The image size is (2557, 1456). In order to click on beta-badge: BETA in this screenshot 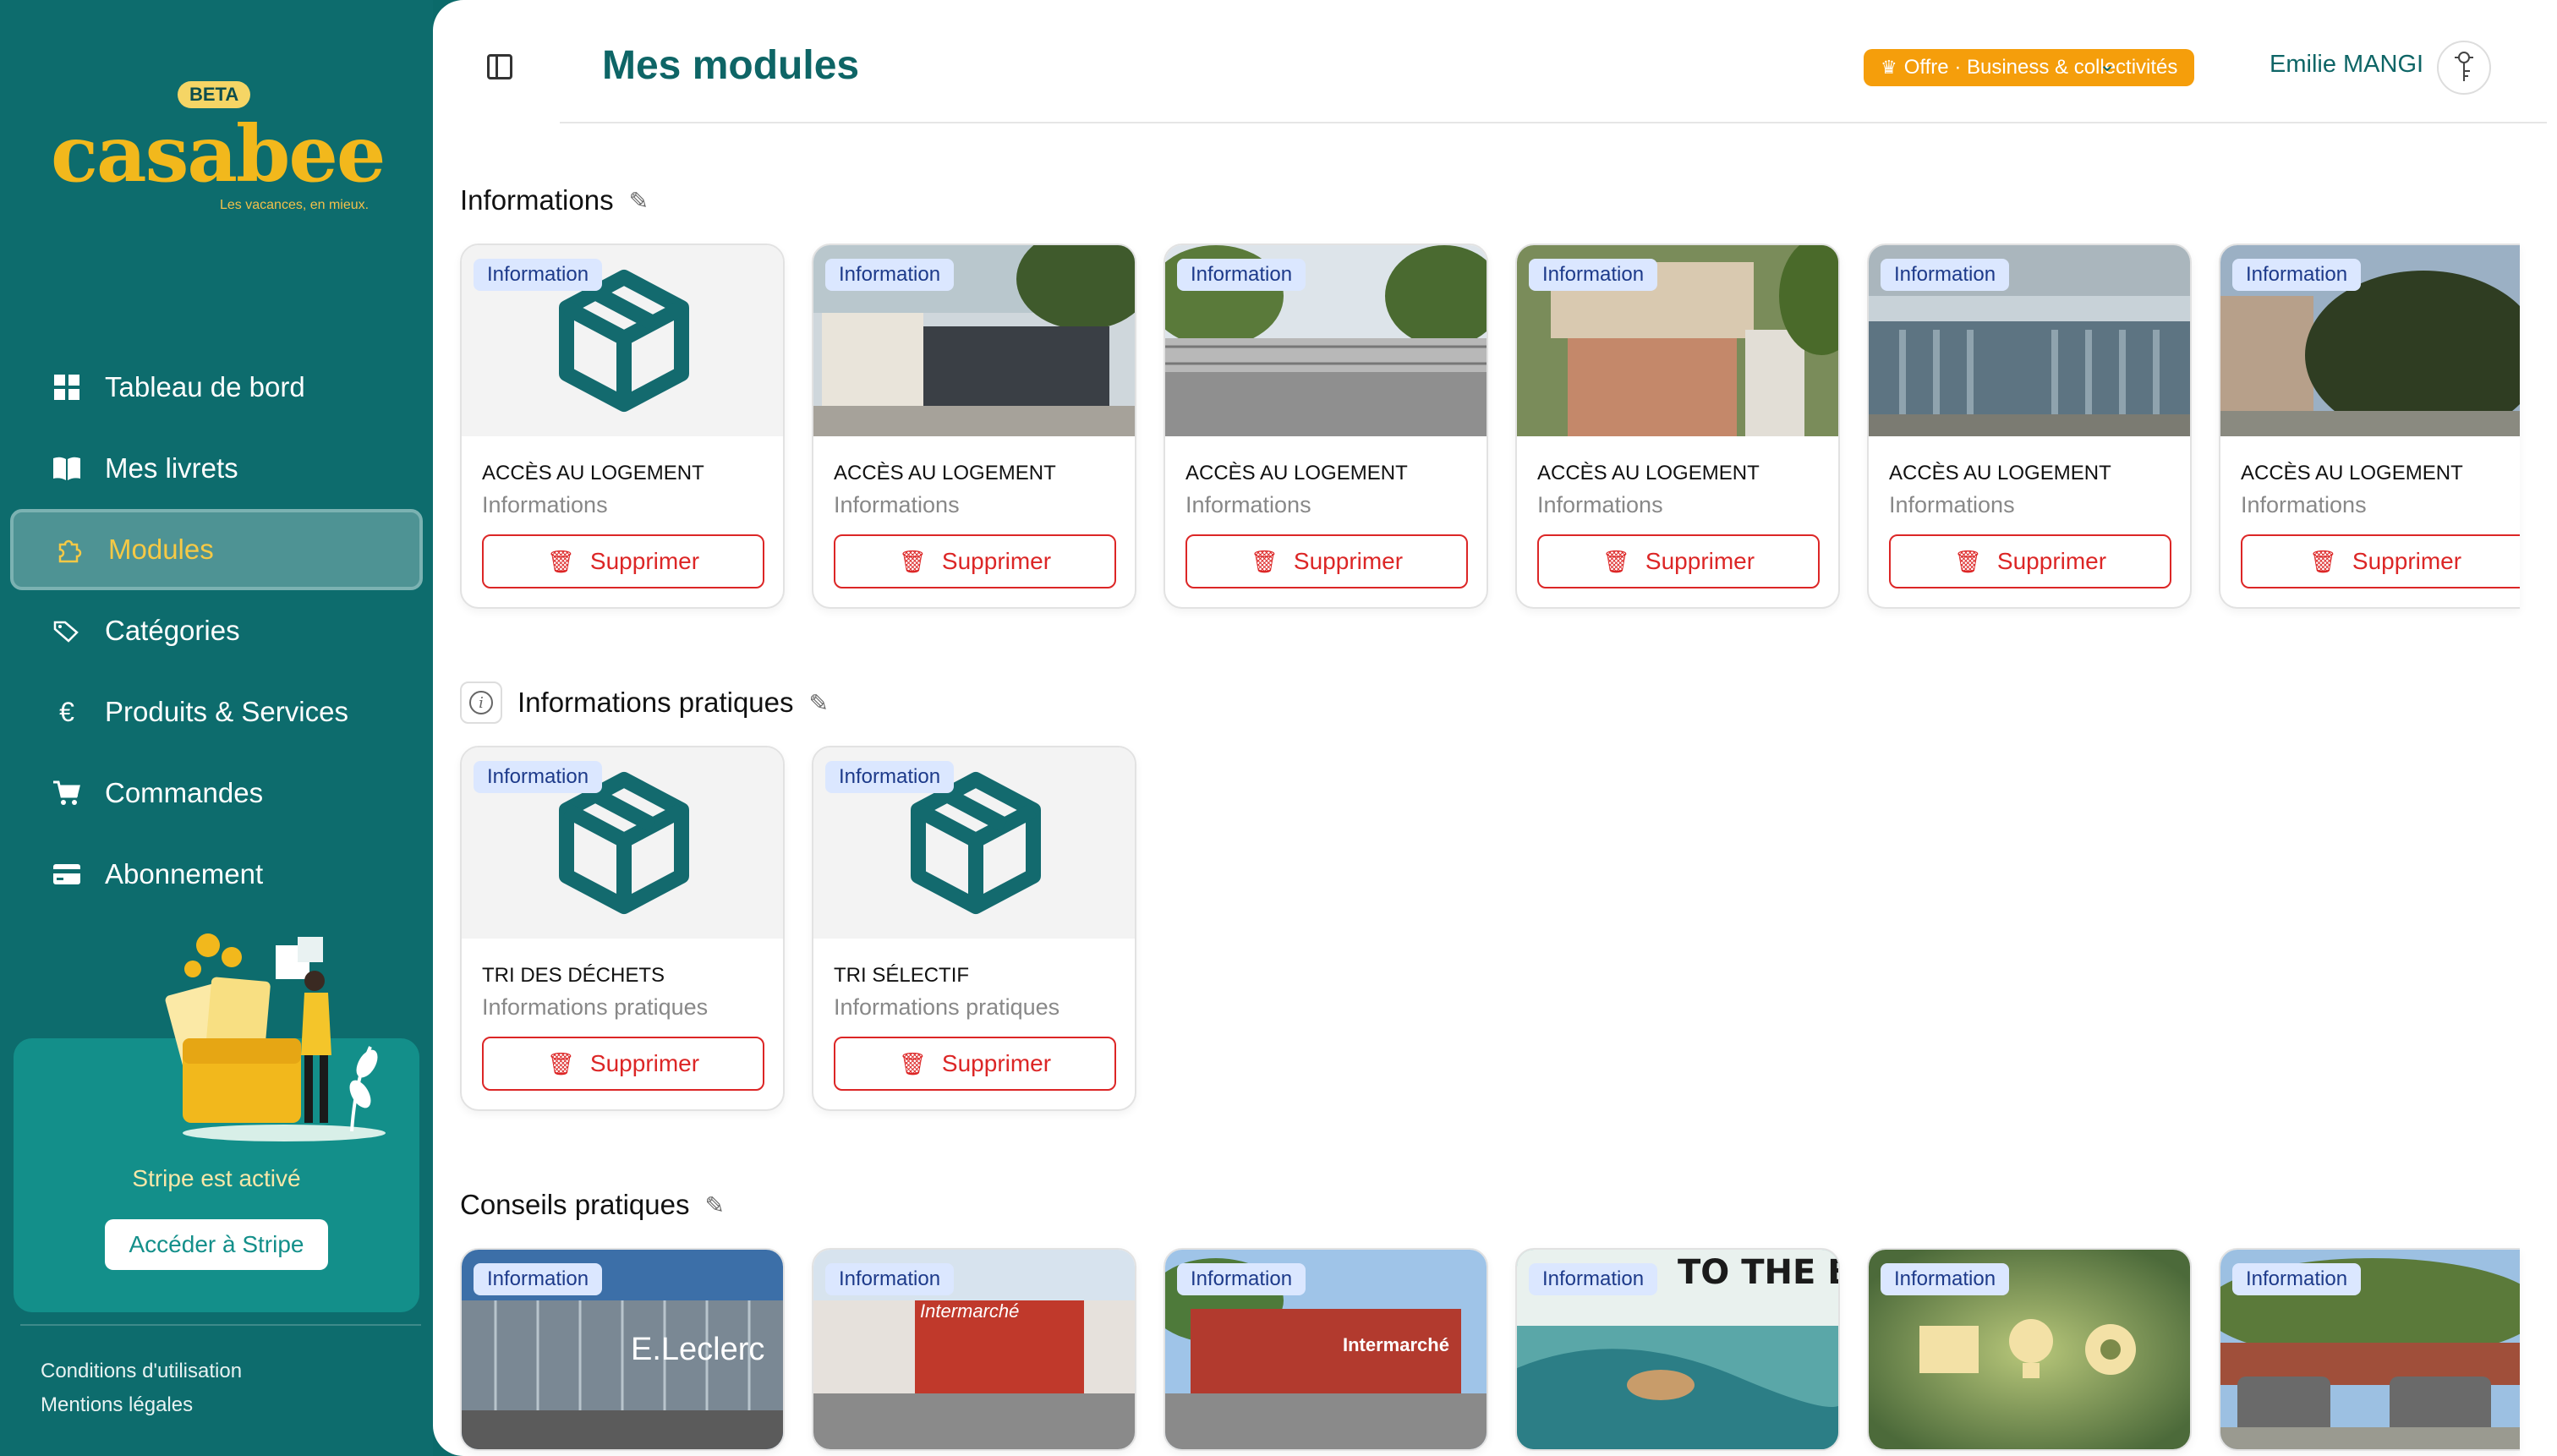, I will do `click(214, 95)`.